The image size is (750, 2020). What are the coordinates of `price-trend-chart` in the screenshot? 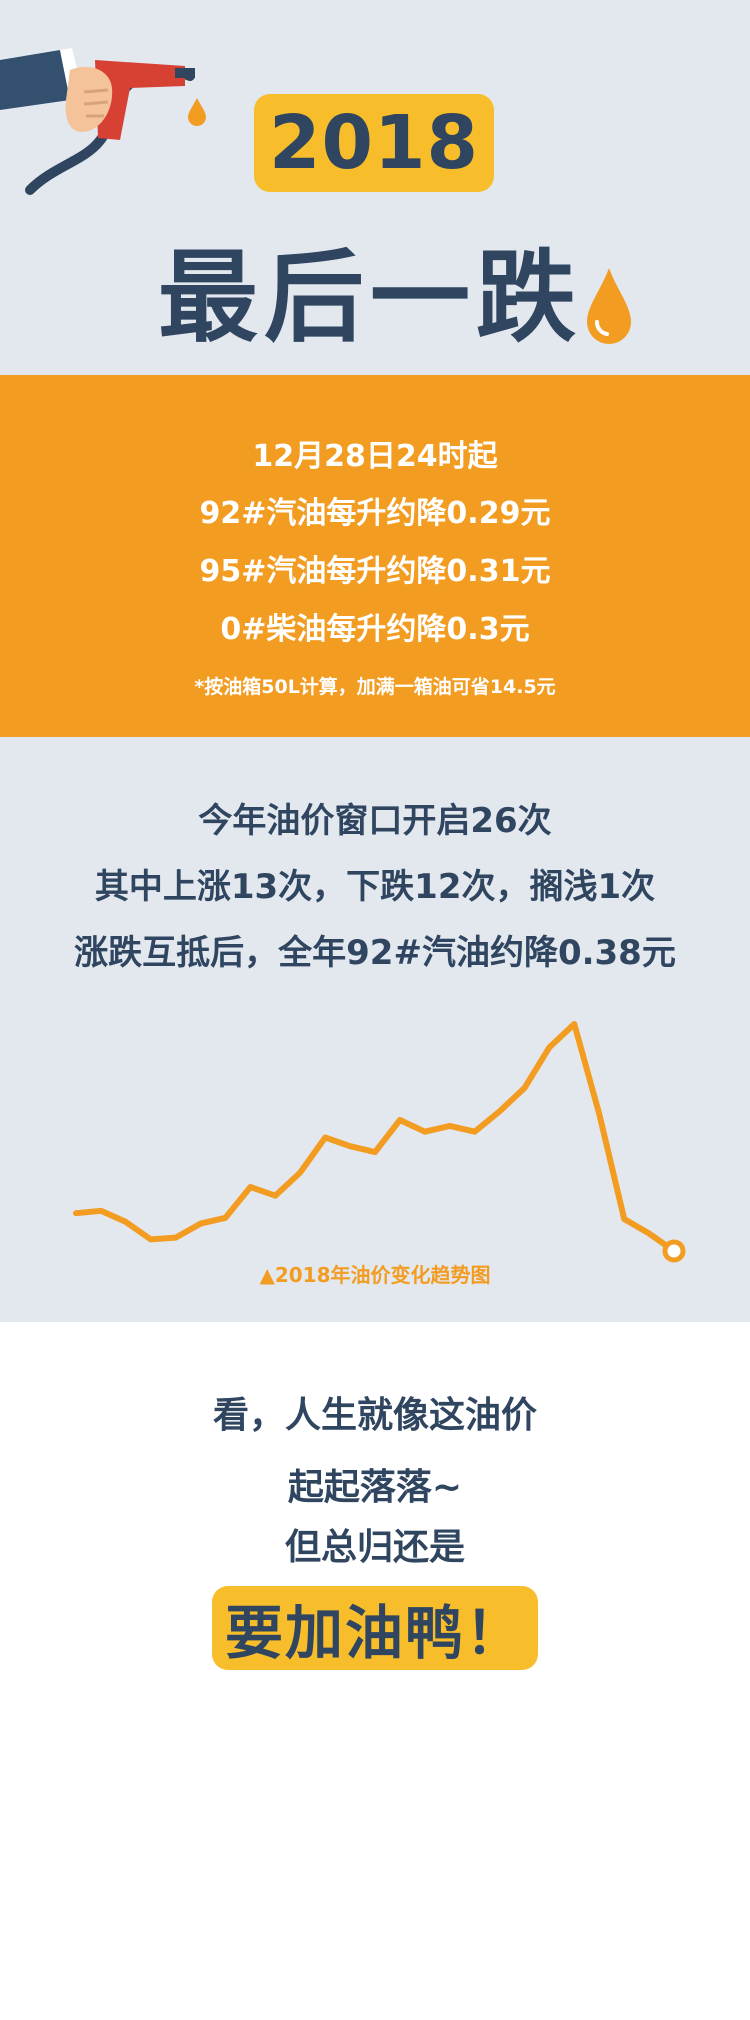 It's located at (379, 1142).